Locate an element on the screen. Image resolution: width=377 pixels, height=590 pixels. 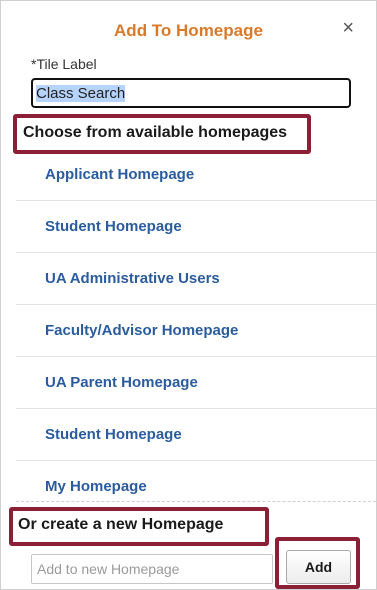
homepage-list-item: Faculty/Advisor Homepage is located at coordinates (196, 331).